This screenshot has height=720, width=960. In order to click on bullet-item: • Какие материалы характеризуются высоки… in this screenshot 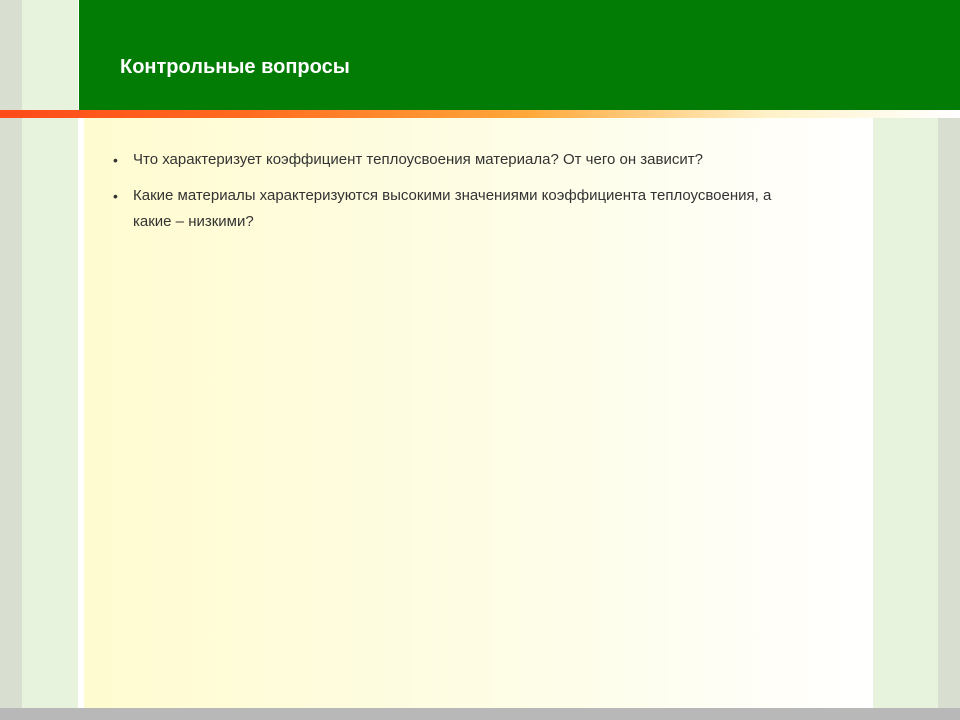, I will do `click(463, 209)`.